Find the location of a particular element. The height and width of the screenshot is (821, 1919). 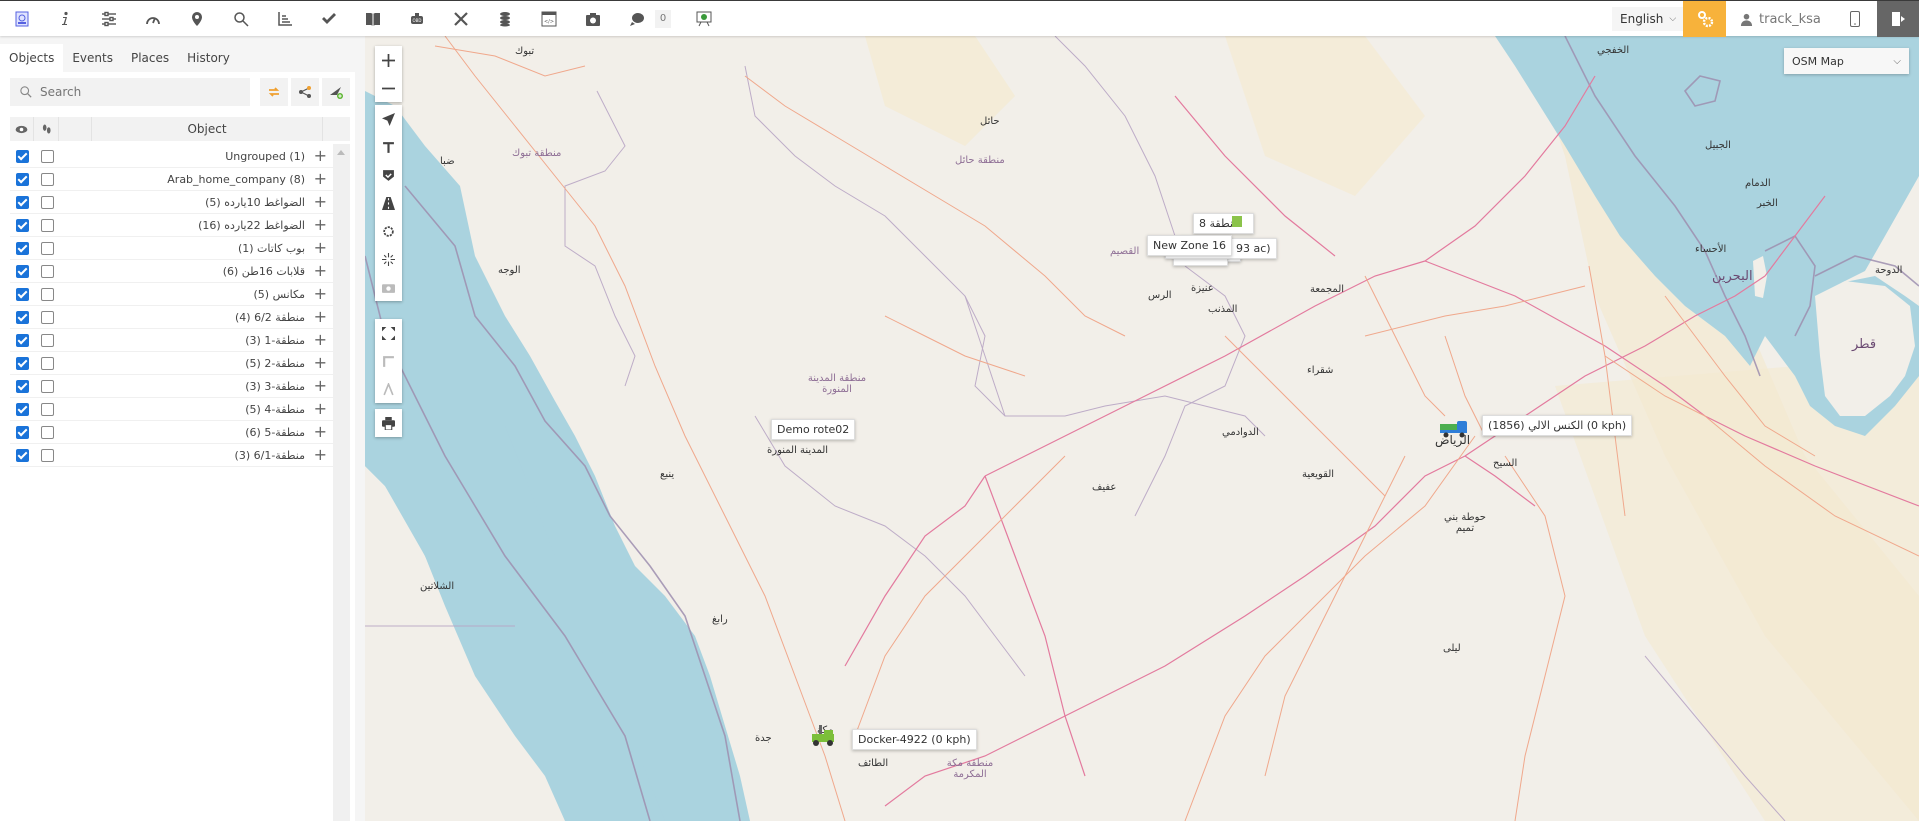

object-column-header: Object is located at coordinates (207, 129).